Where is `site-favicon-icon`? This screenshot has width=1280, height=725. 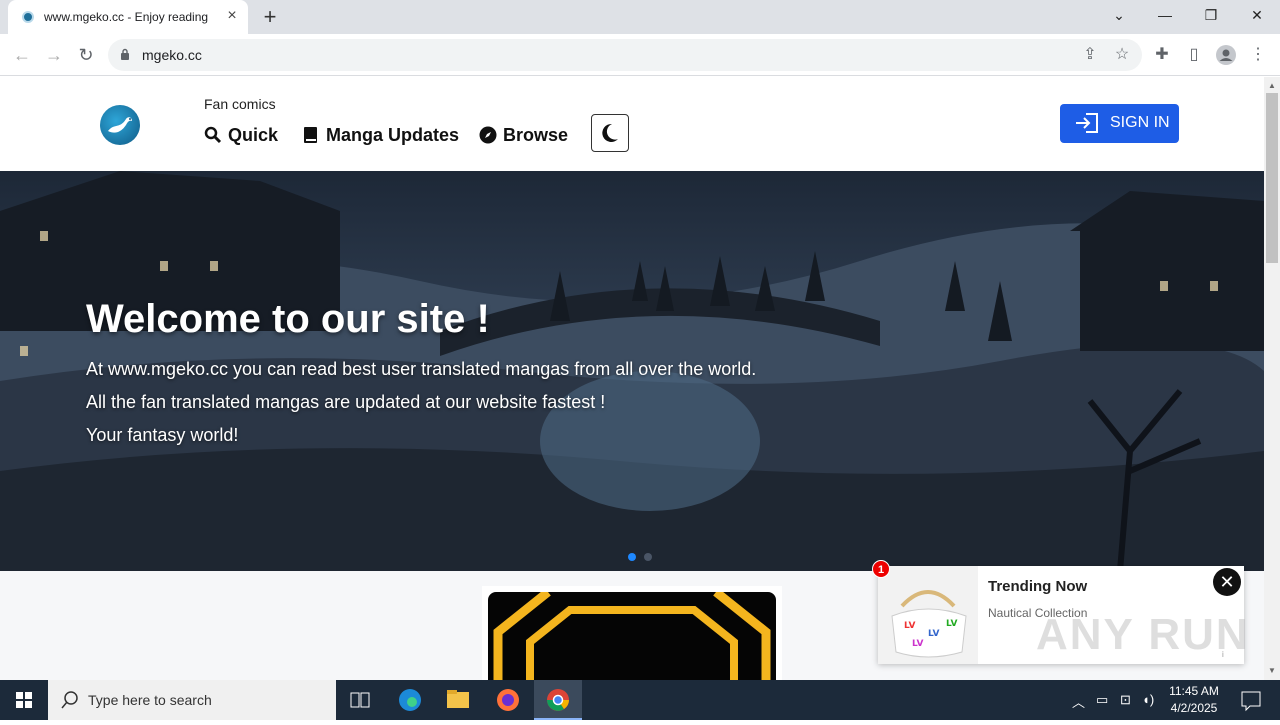
site-favicon-icon is located at coordinates (28, 17).